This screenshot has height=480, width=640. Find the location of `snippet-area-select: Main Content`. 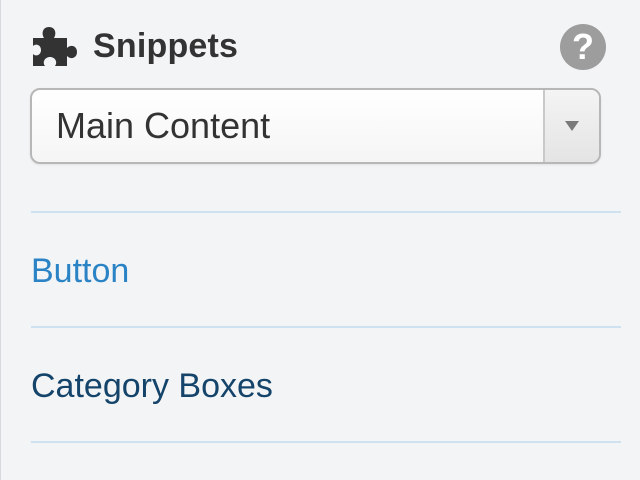

snippet-area-select: Main Content is located at coordinates (315, 126).